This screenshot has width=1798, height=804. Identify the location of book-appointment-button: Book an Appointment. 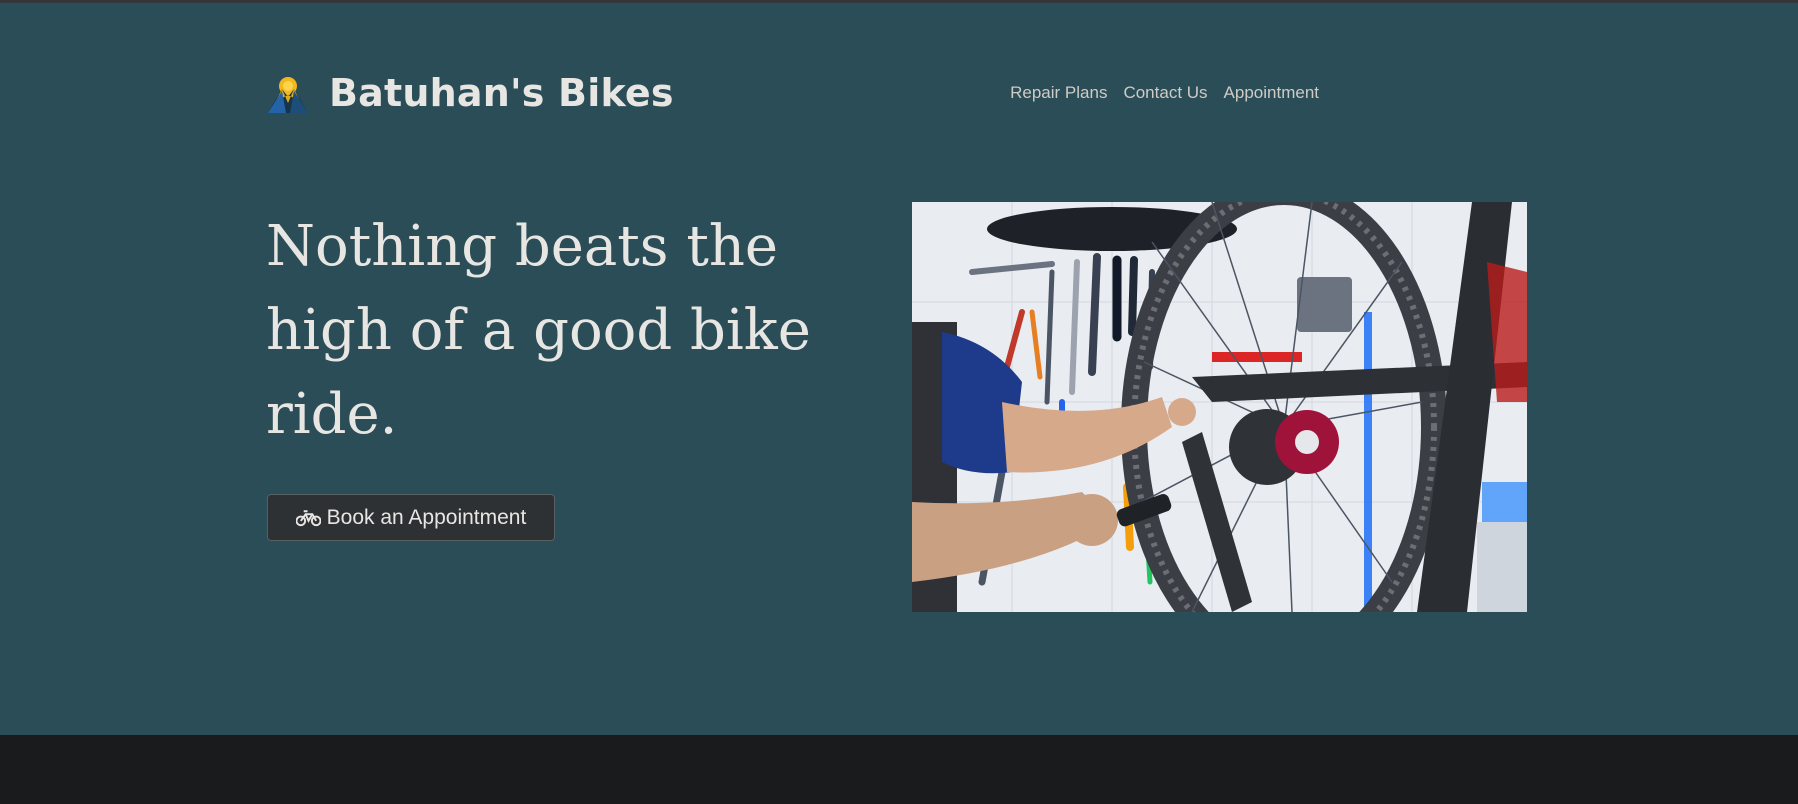
(411, 517).